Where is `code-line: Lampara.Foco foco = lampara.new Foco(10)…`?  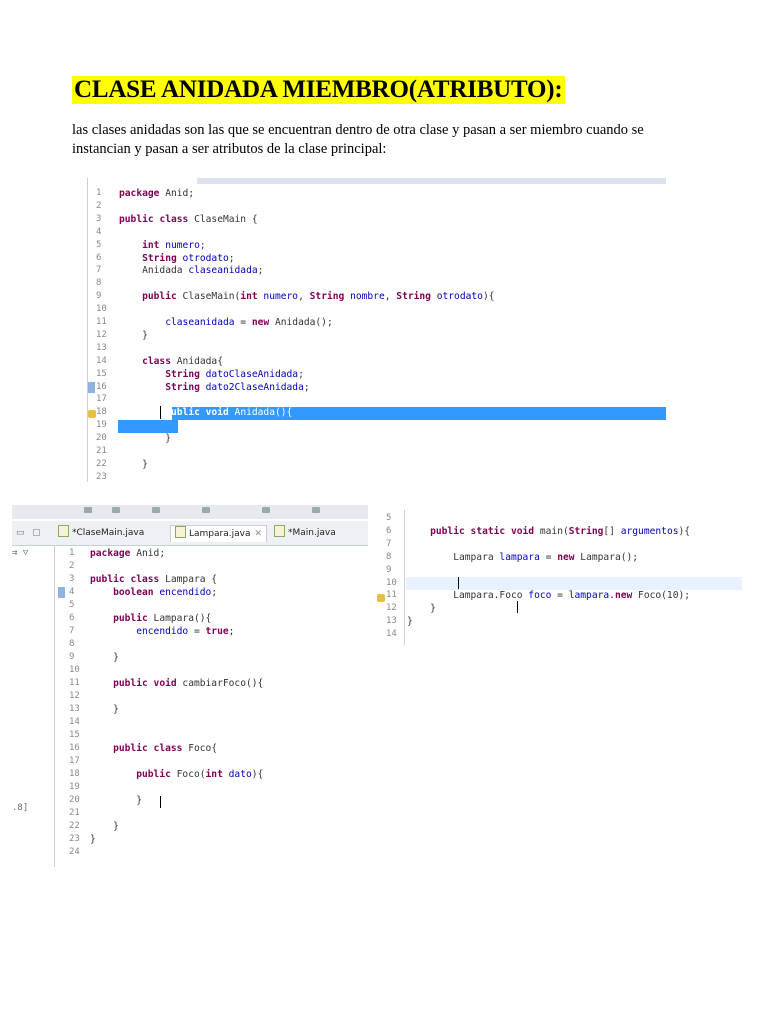 code-line: Lampara.Foco foco = lampara.new Foco(10)… is located at coordinates (548, 595).